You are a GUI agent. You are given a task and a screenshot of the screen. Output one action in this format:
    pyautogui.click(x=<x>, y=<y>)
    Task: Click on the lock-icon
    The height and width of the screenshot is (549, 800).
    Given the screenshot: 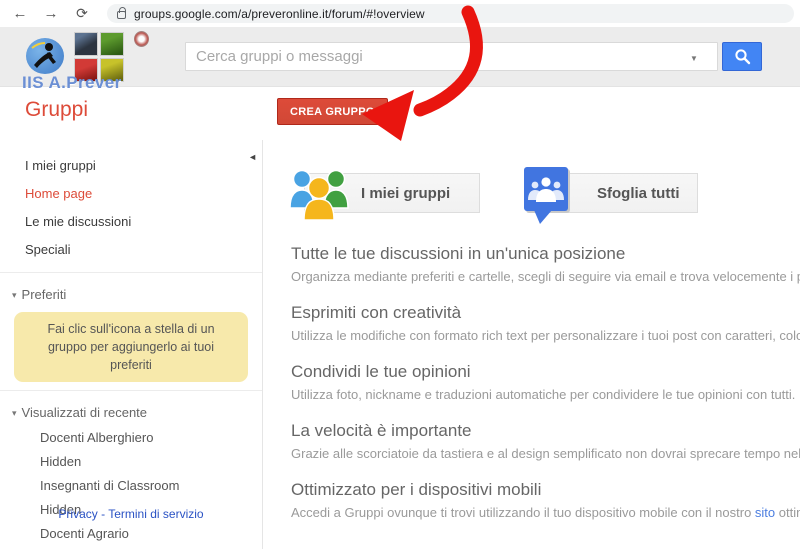 What is the action you would take?
    pyautogui.click(x=121, y=13)
    